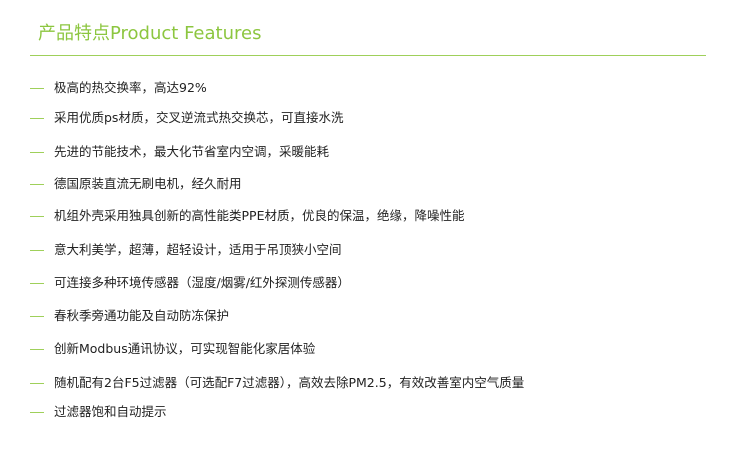 This screenshot has width=750, height=450. What do you see at coordinates (110, 411) in the screenshot?
I see `feature-text: 过滤器饱和自动提示` at bounding box center [110, 411].